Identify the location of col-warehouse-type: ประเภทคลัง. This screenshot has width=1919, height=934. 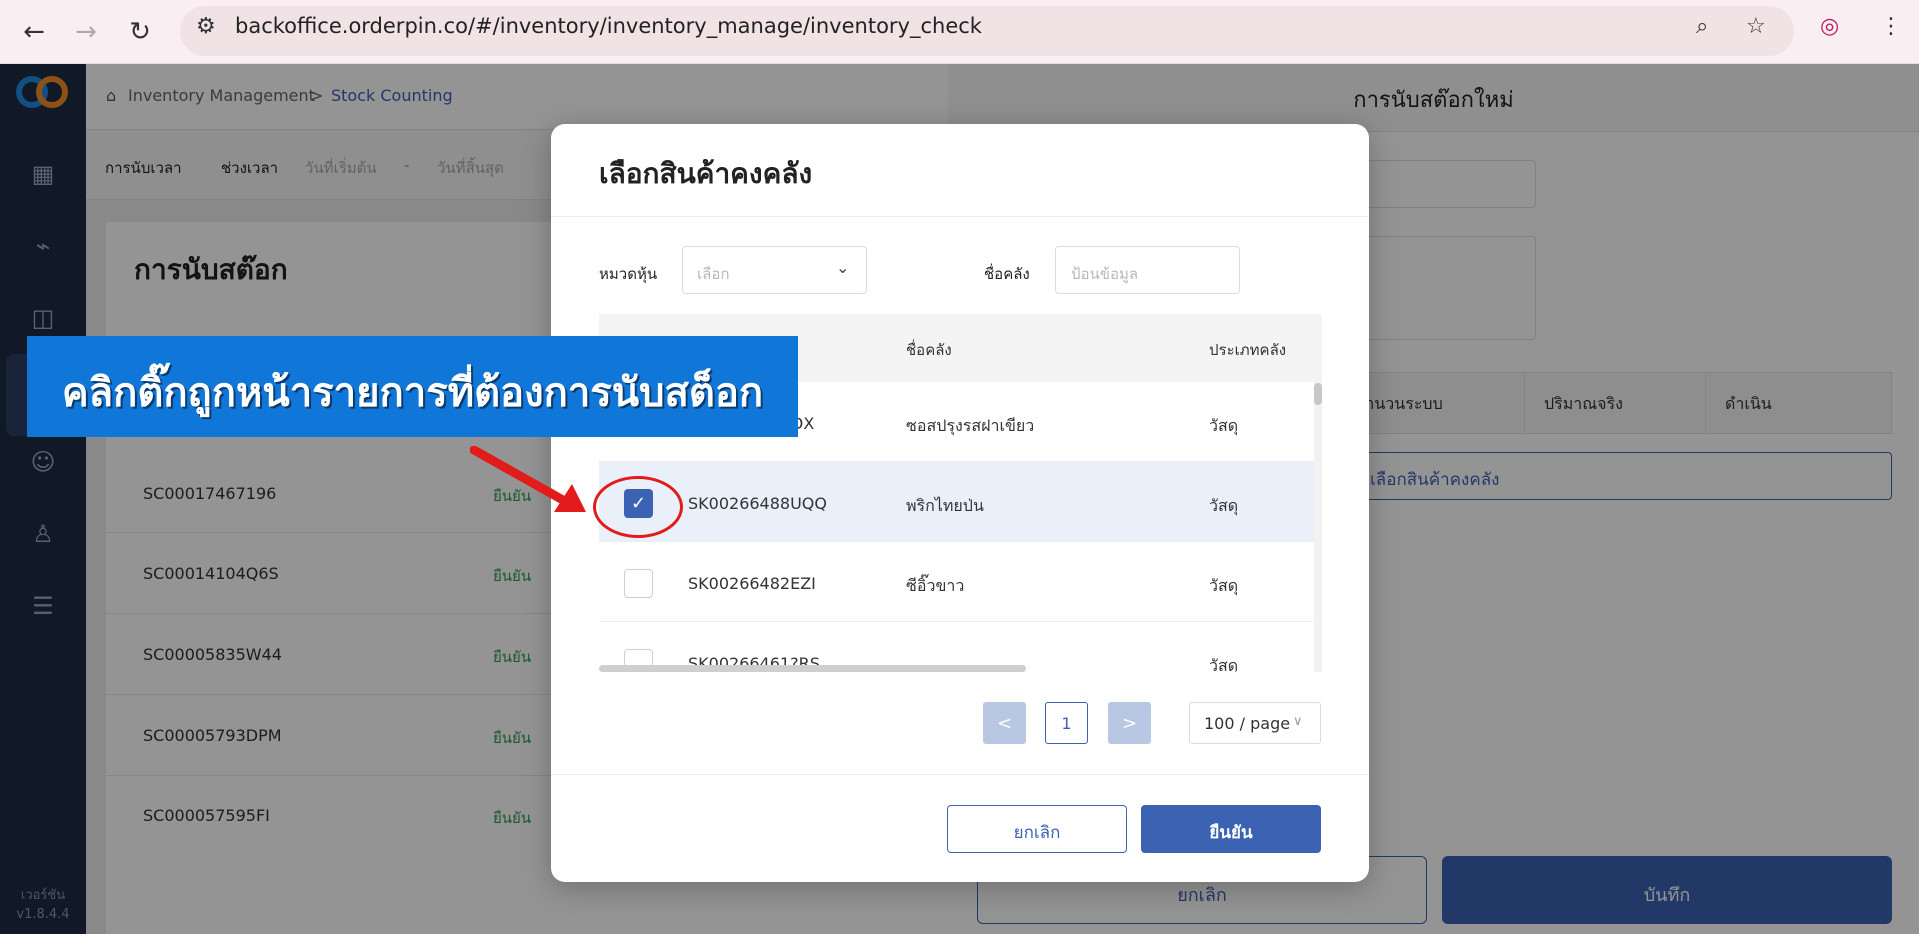
(1248, 350).